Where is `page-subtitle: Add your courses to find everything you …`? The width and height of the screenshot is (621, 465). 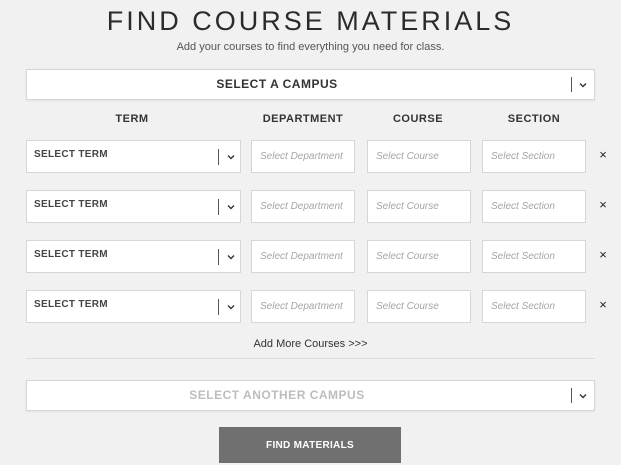 page-subtitle: Add your courses to find everything you … is located at coordinates (310, 47).